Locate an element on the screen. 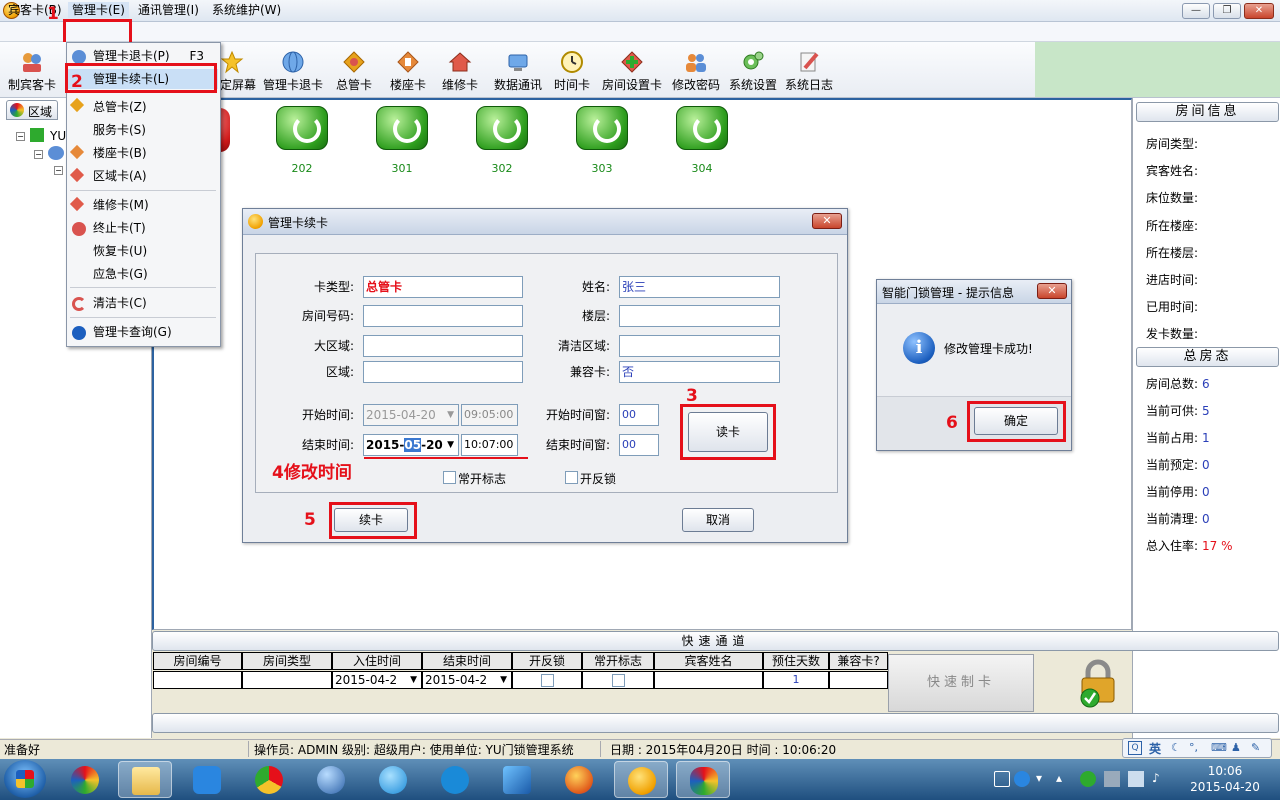 The width and height of the screenshot is (1280, 800). room-tile: 303 is located at coordinates (602, 139).